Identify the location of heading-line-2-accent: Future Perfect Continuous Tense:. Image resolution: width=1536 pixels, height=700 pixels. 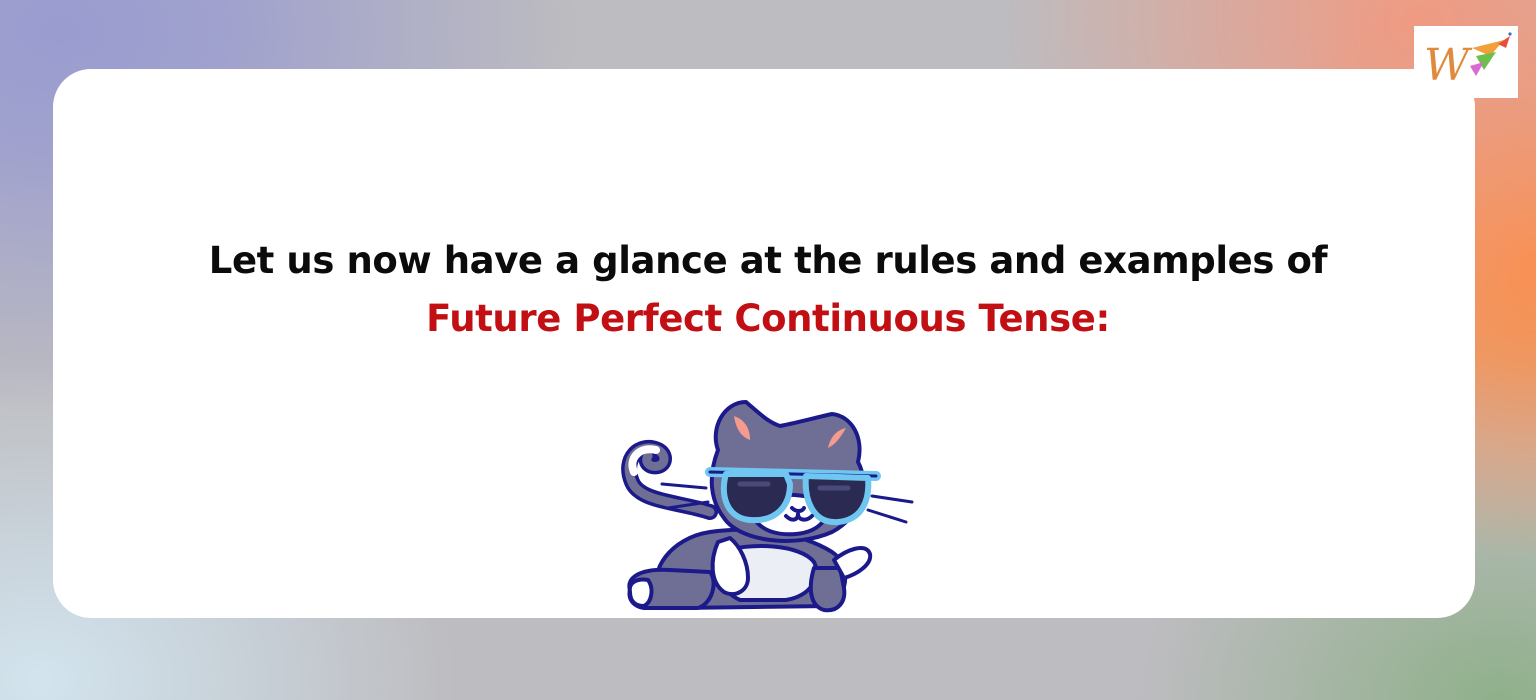
(768, 318).